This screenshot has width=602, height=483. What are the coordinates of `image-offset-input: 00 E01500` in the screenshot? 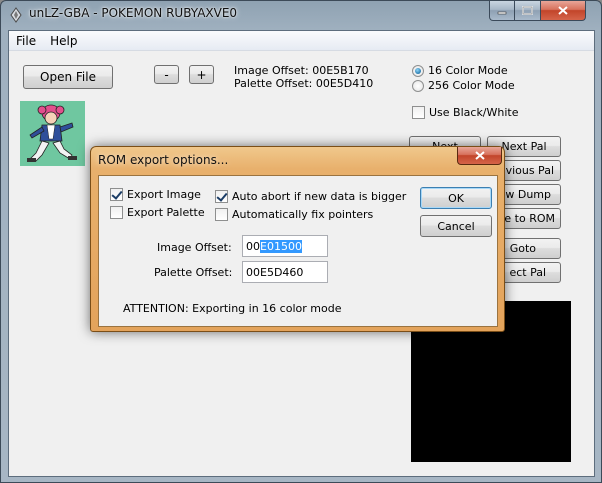 It's located at (285, 246).